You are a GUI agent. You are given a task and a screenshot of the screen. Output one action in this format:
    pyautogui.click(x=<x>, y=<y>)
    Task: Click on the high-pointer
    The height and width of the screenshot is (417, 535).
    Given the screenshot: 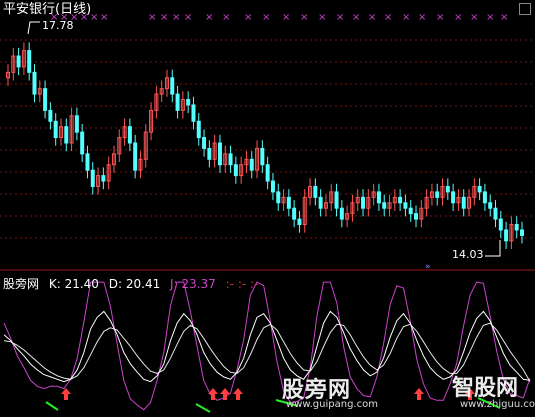 What is the action you would take?
    pyautogui.click(x=33, y=28)
    